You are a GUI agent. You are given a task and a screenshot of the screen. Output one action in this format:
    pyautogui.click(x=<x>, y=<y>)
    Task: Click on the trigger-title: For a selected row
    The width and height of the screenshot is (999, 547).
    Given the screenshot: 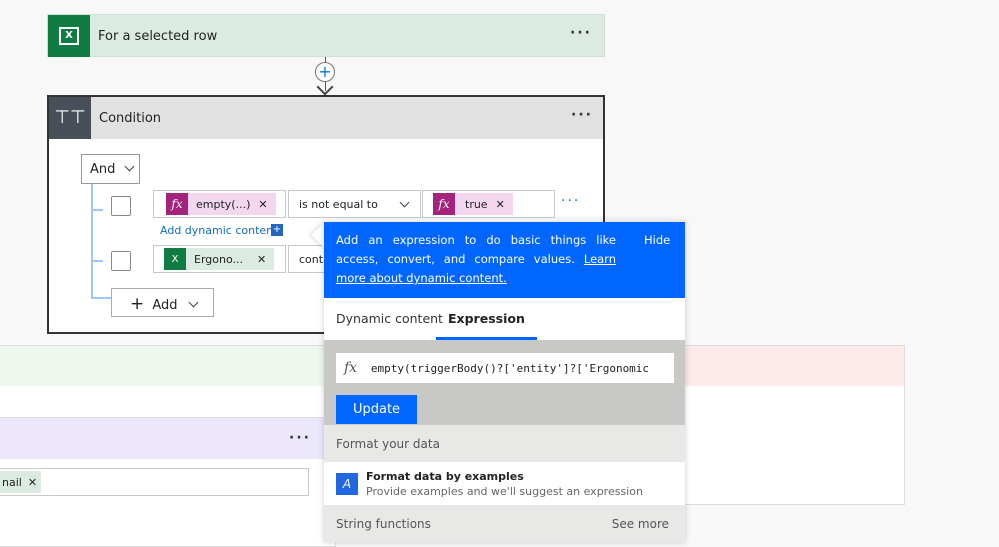 What is the action you would take?
    pyautogui.click(x=158, y=36)
    